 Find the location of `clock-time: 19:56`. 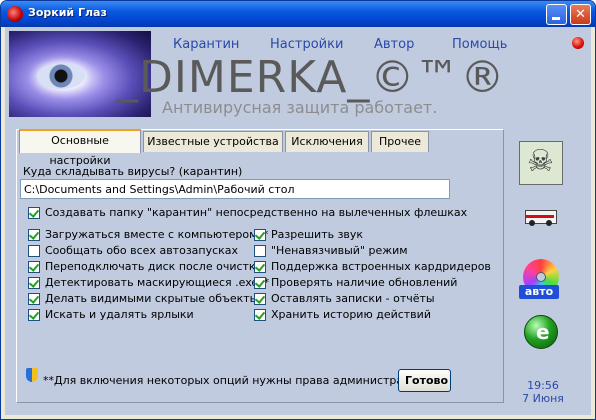

clock-time: 19:56 is located at coordinates (543, 385).